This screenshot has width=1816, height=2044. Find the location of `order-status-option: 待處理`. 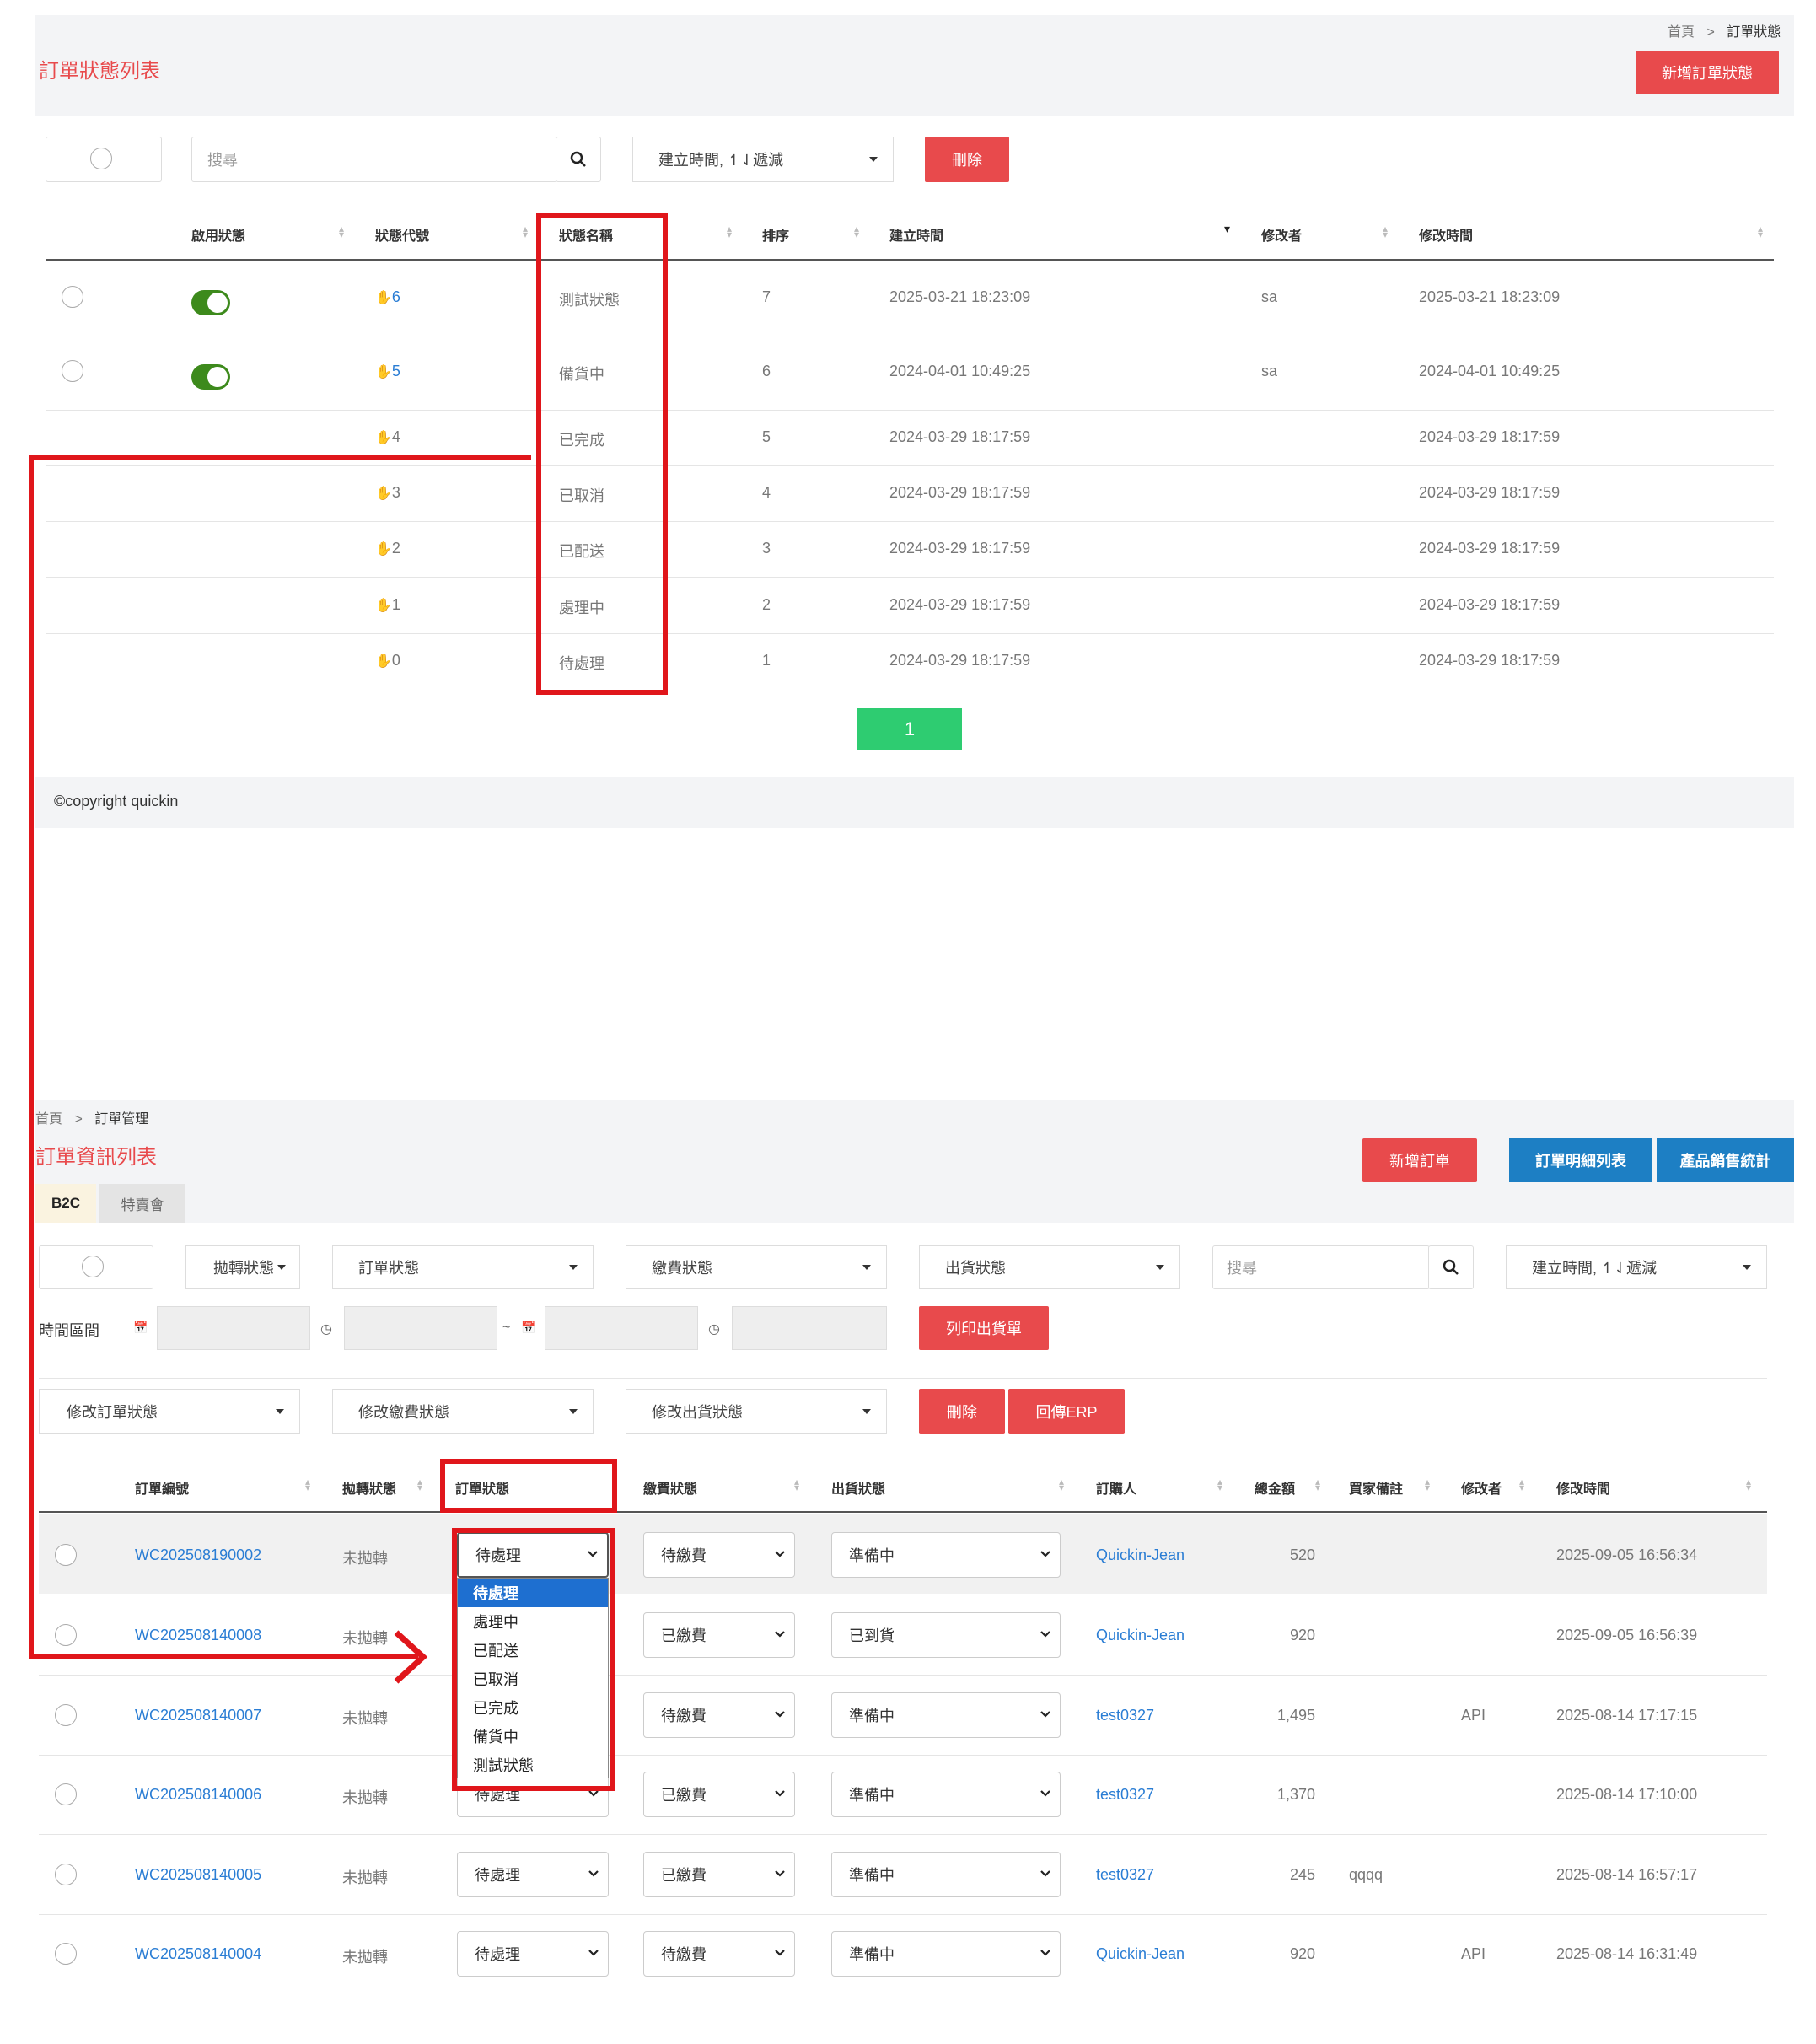

order-status-option: 待處理 is located at coordinates (533, 1593).